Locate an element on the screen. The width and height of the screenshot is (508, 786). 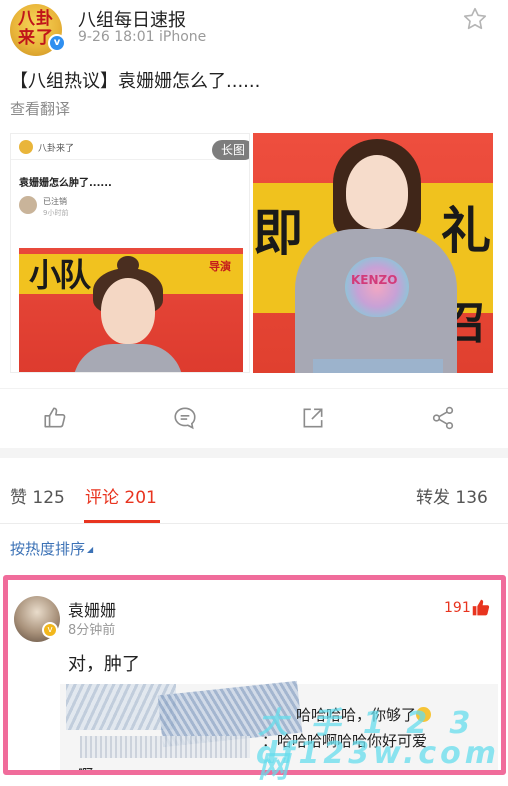
person-bun is located at coordinates (128, 265).